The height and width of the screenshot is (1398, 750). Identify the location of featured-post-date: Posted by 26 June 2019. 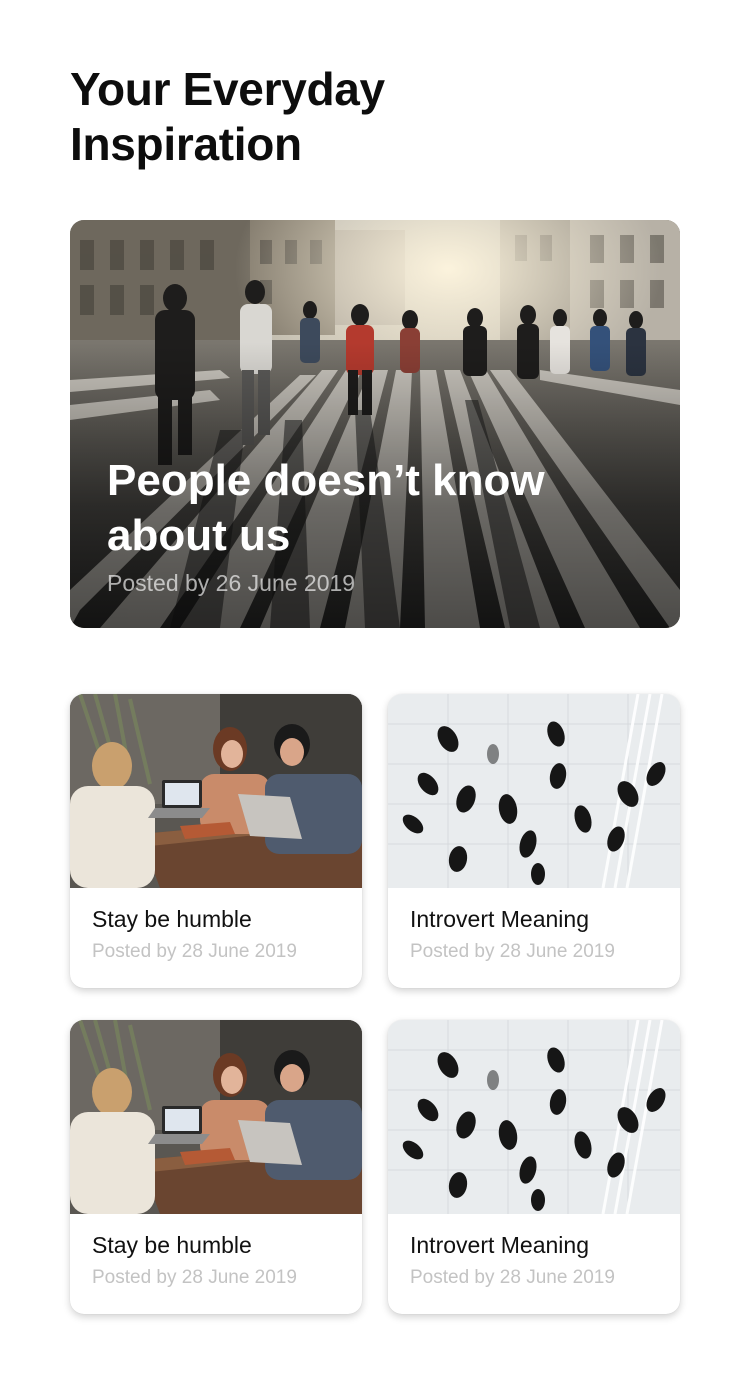
(231, 583).